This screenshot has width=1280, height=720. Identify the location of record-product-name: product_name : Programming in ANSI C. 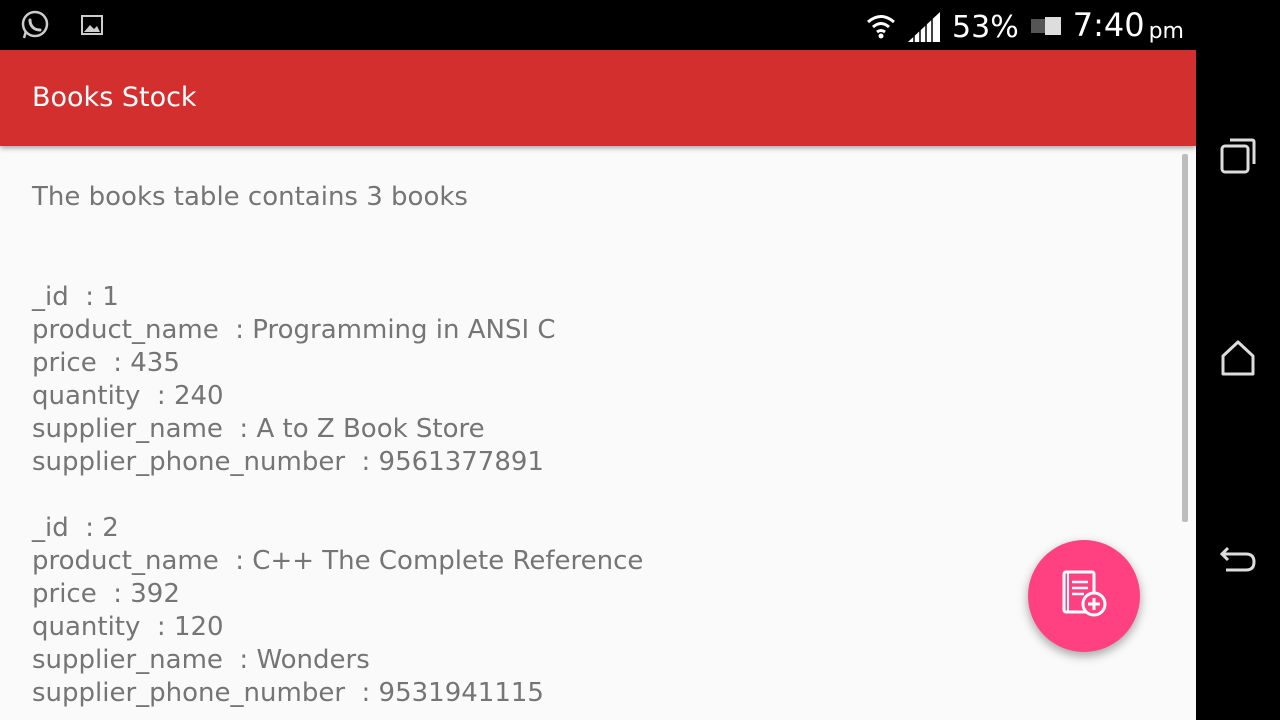
(294, 330).